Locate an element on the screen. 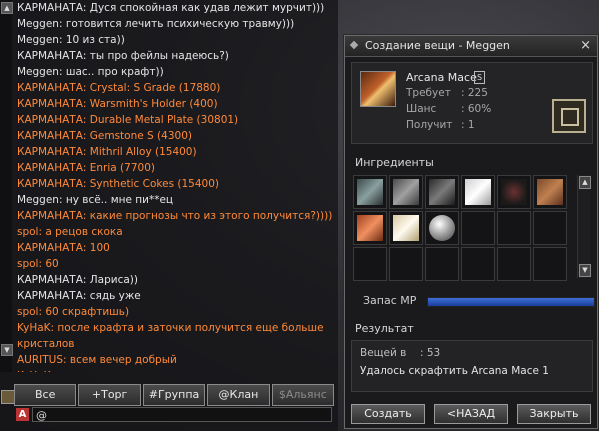 This screenshot has width=599, height=431. close-icon: × is located at coordinates (585, 45).